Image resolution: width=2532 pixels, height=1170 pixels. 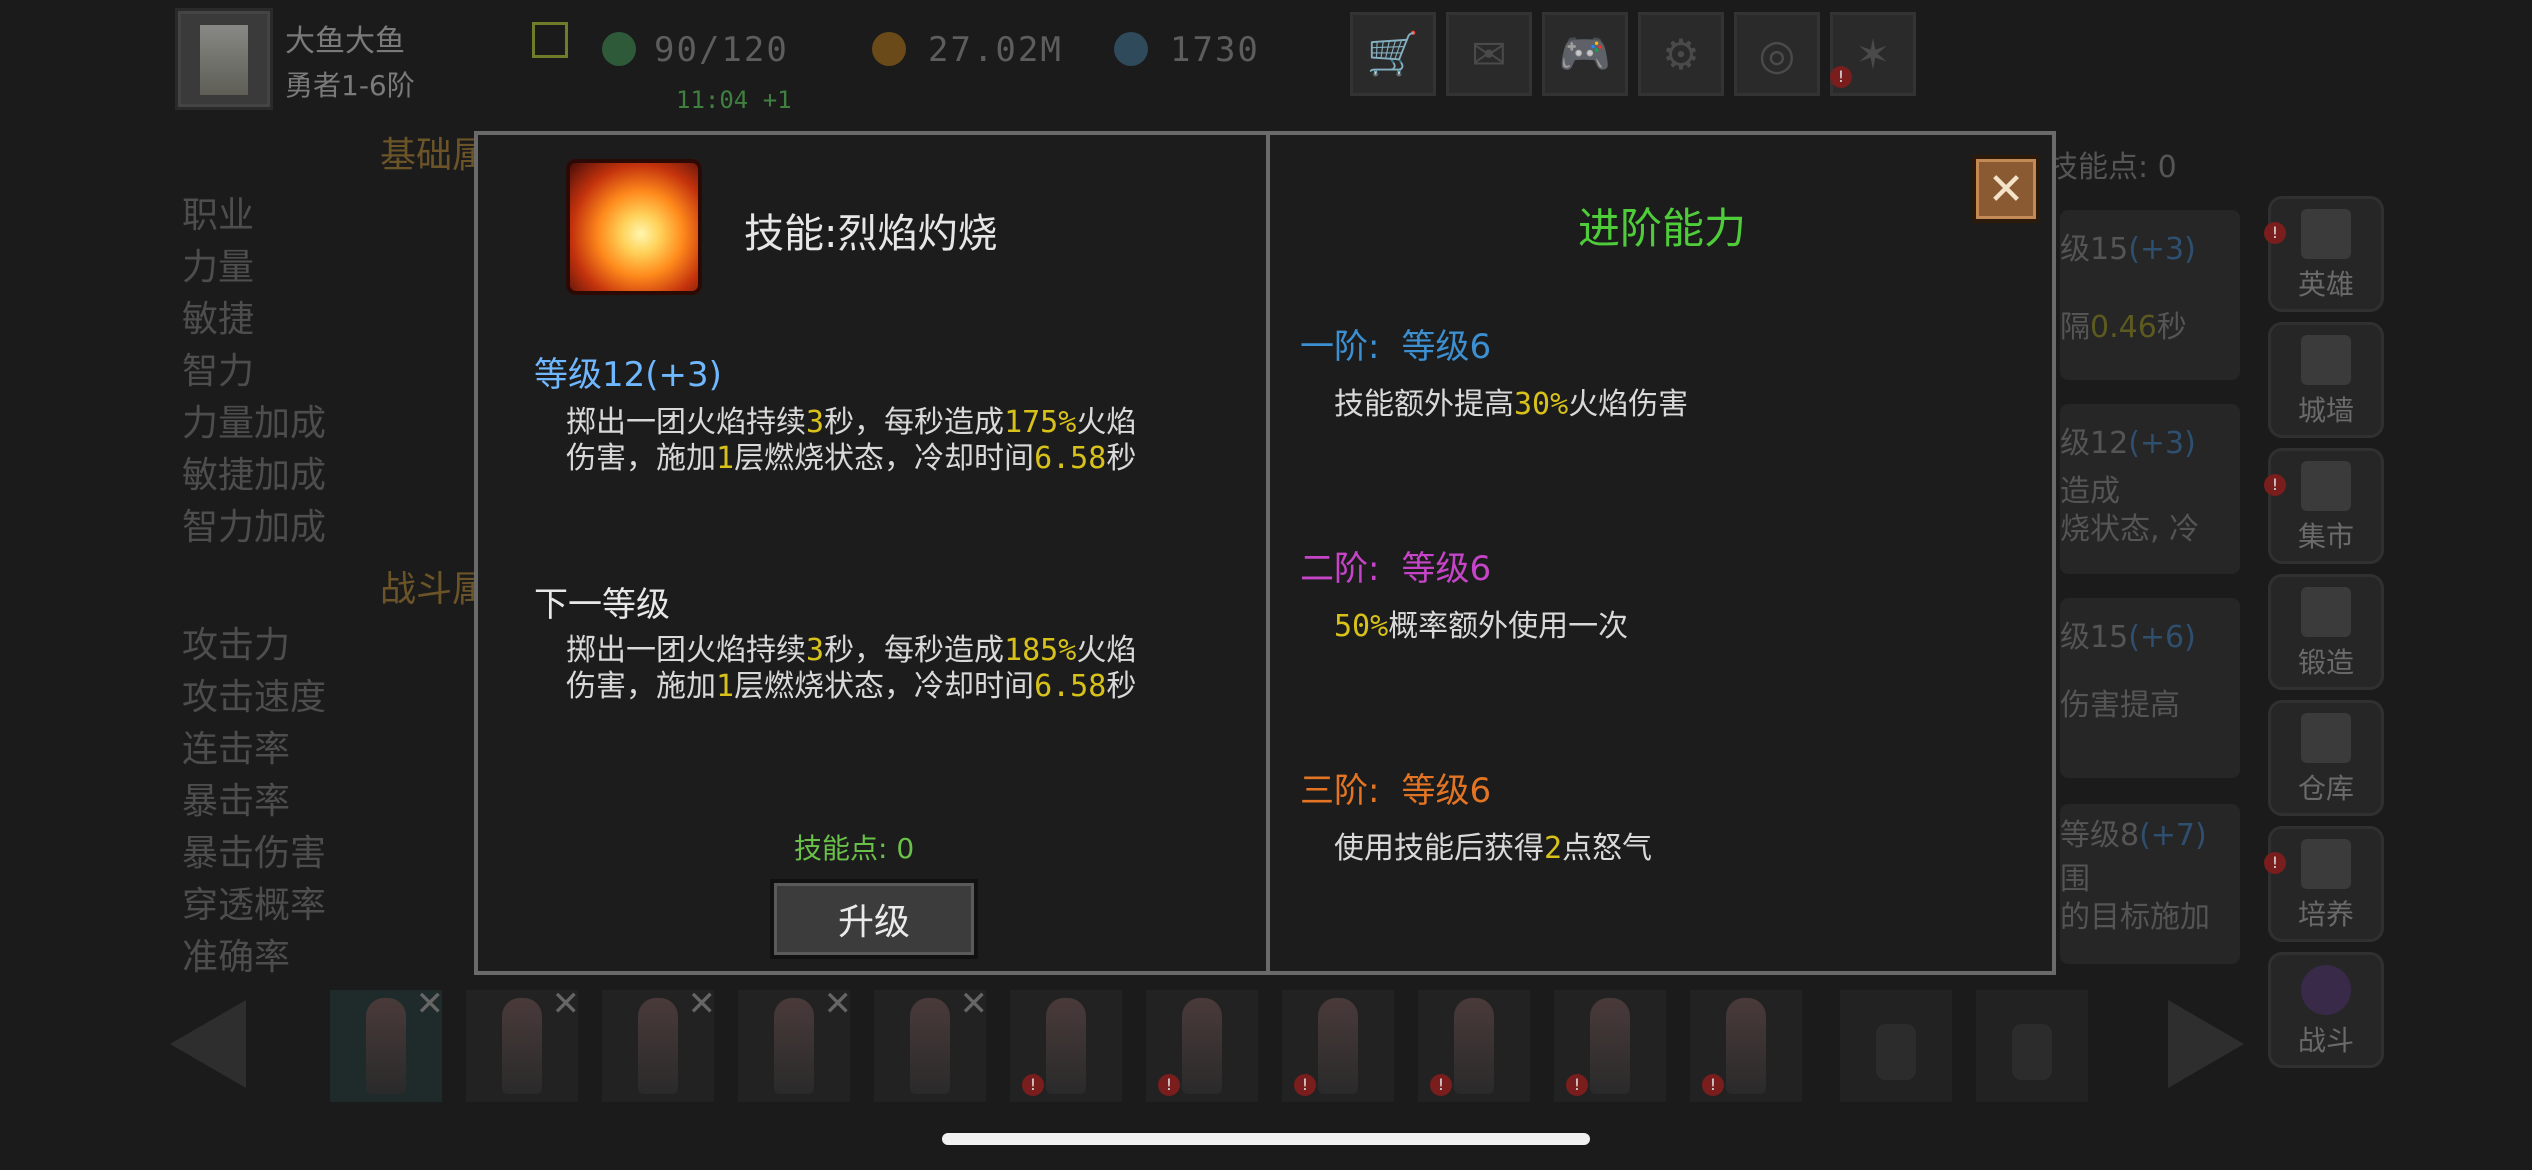 I want to click on wall-icon, so click(x=2326, y=360).